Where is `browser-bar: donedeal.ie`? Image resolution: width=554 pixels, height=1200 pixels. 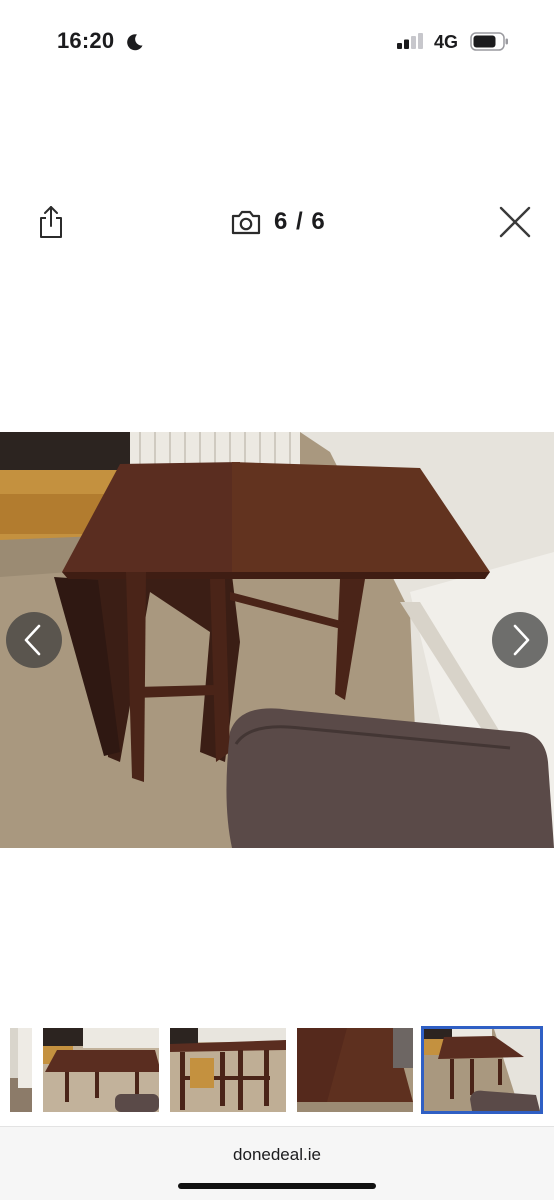 browser-bar: donedeal.ie is located at coordinates (277, 1163).